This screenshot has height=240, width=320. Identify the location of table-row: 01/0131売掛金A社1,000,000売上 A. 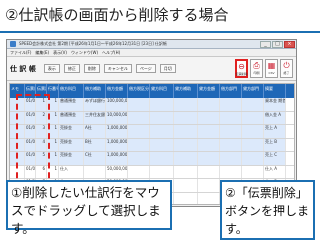
(152, 132).